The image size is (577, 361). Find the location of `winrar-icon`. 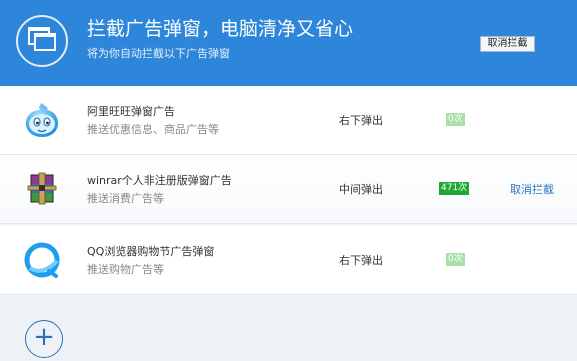

winrar-icon is located at coordinates (42, 189).